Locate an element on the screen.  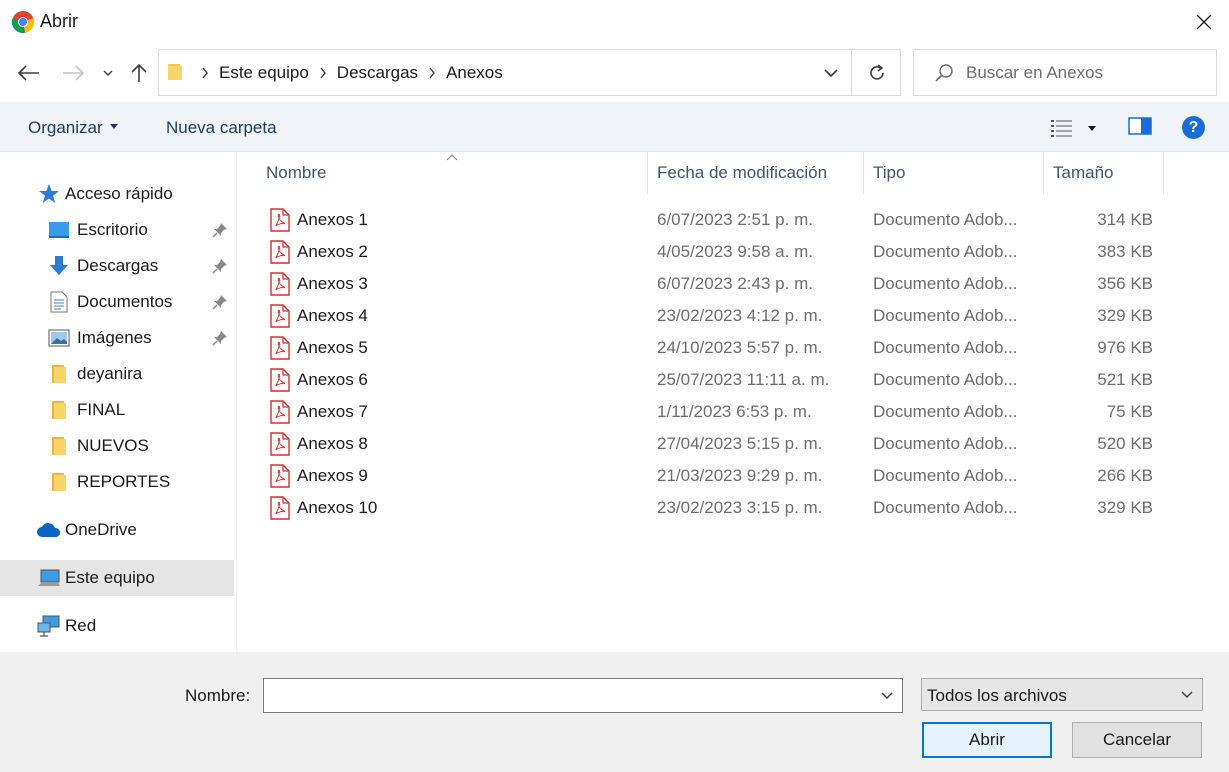
file-type-dropdown-button is located at coordinates (1187, 694).